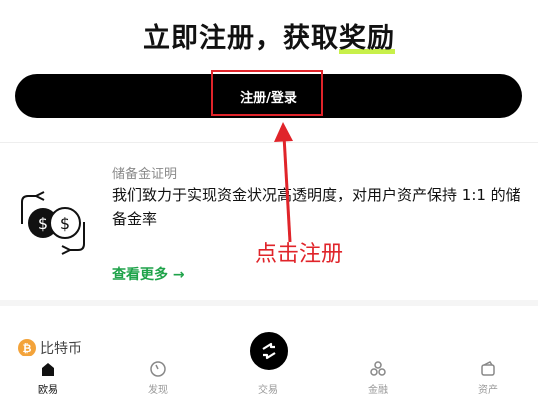  I want to click on tab-label: 金融, so click(378, 390).